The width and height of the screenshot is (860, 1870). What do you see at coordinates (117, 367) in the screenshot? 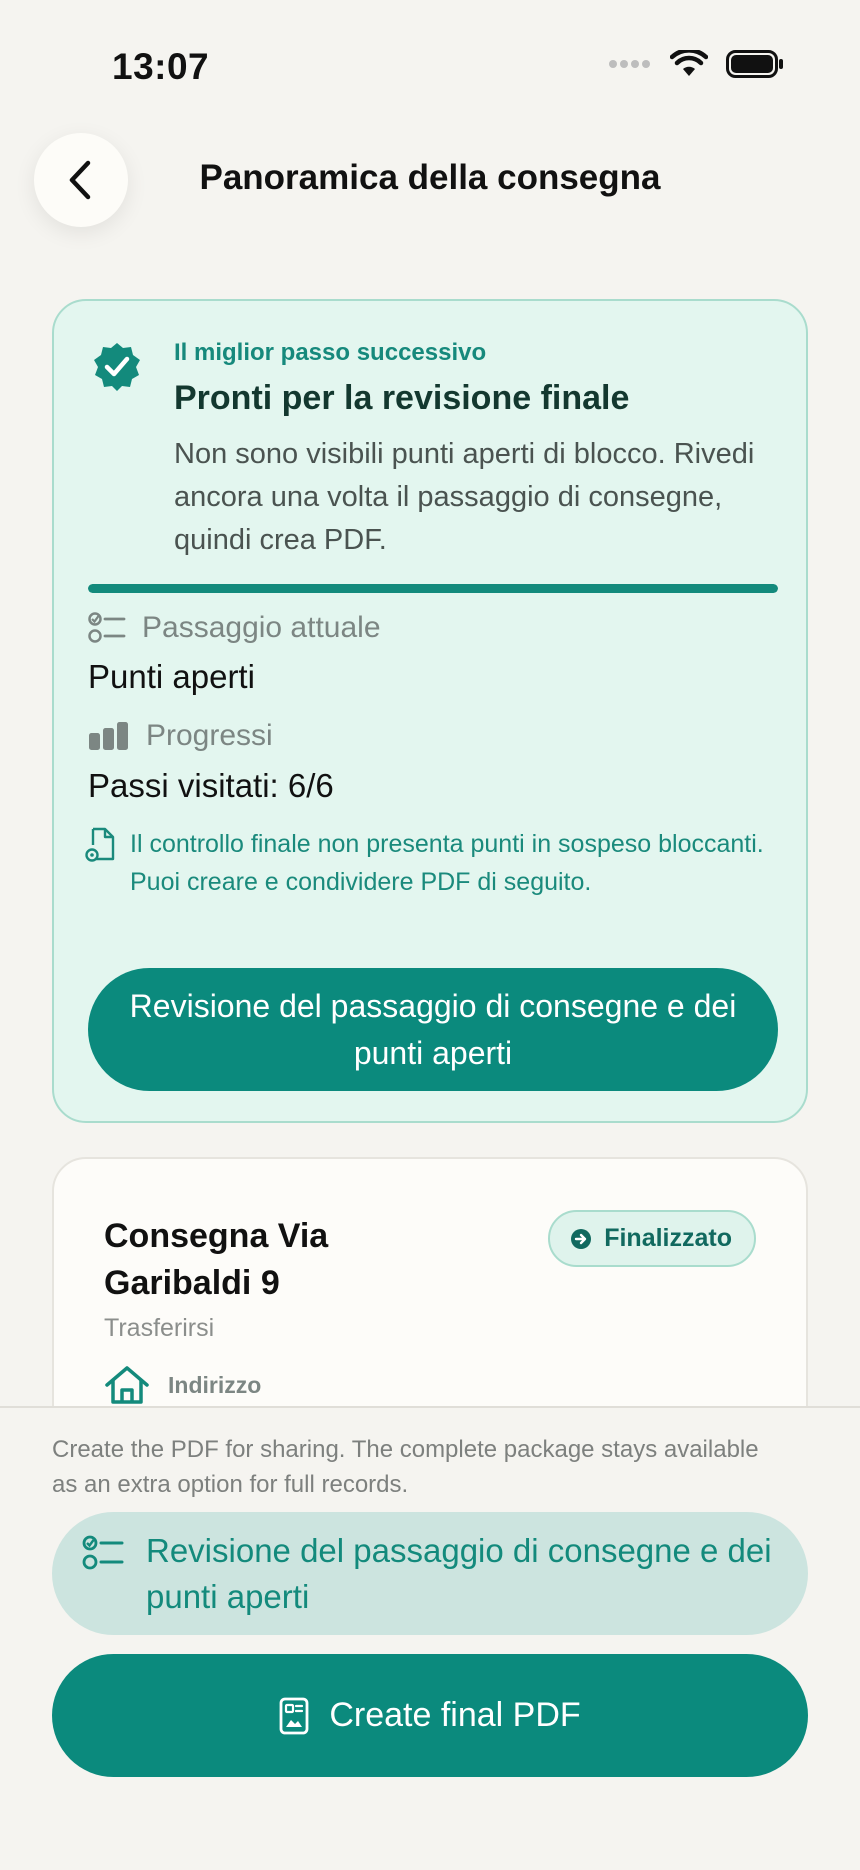
I see `verified-badge-icon` at bounding box center [117, 367].